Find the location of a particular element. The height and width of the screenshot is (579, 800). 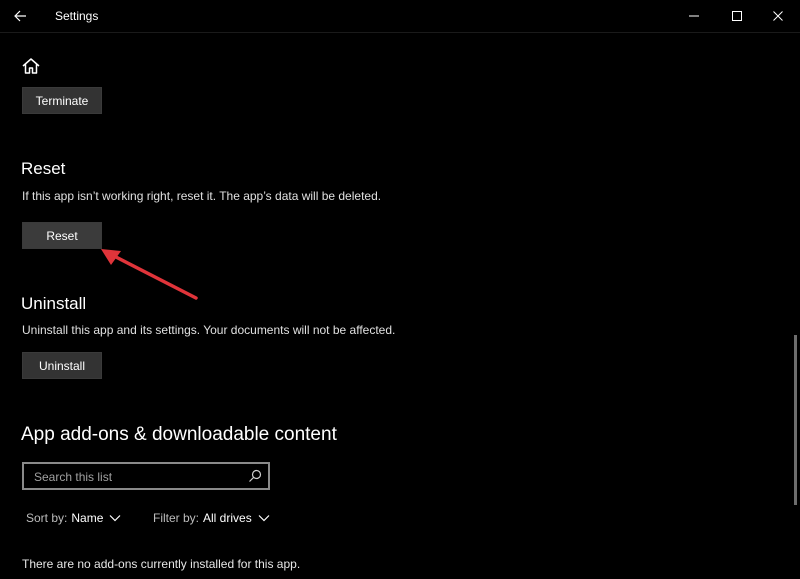

search-icon is located at coordinates (255, 476).